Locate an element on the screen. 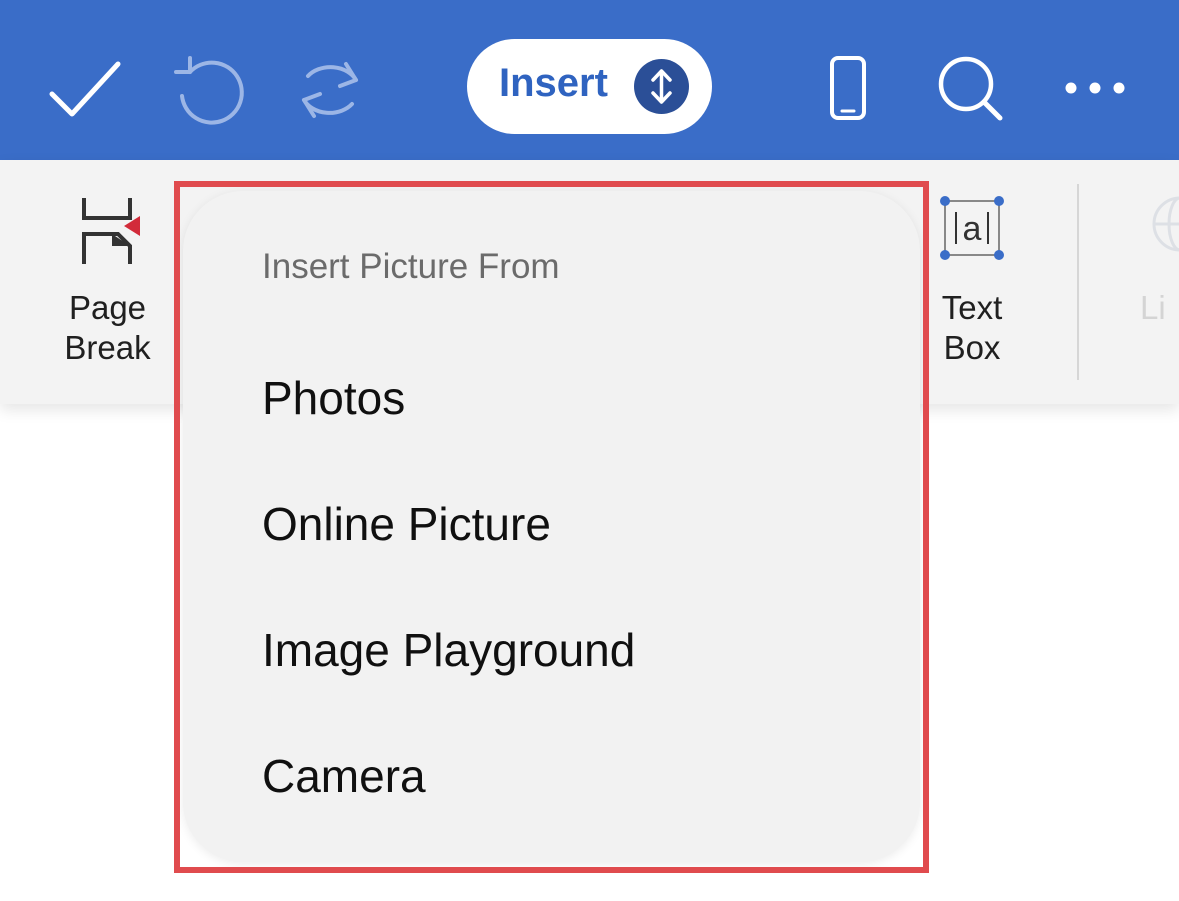 The height and width of the screenshot is (901, 1179). checkmark-icon is located at coordinates (84, 90).